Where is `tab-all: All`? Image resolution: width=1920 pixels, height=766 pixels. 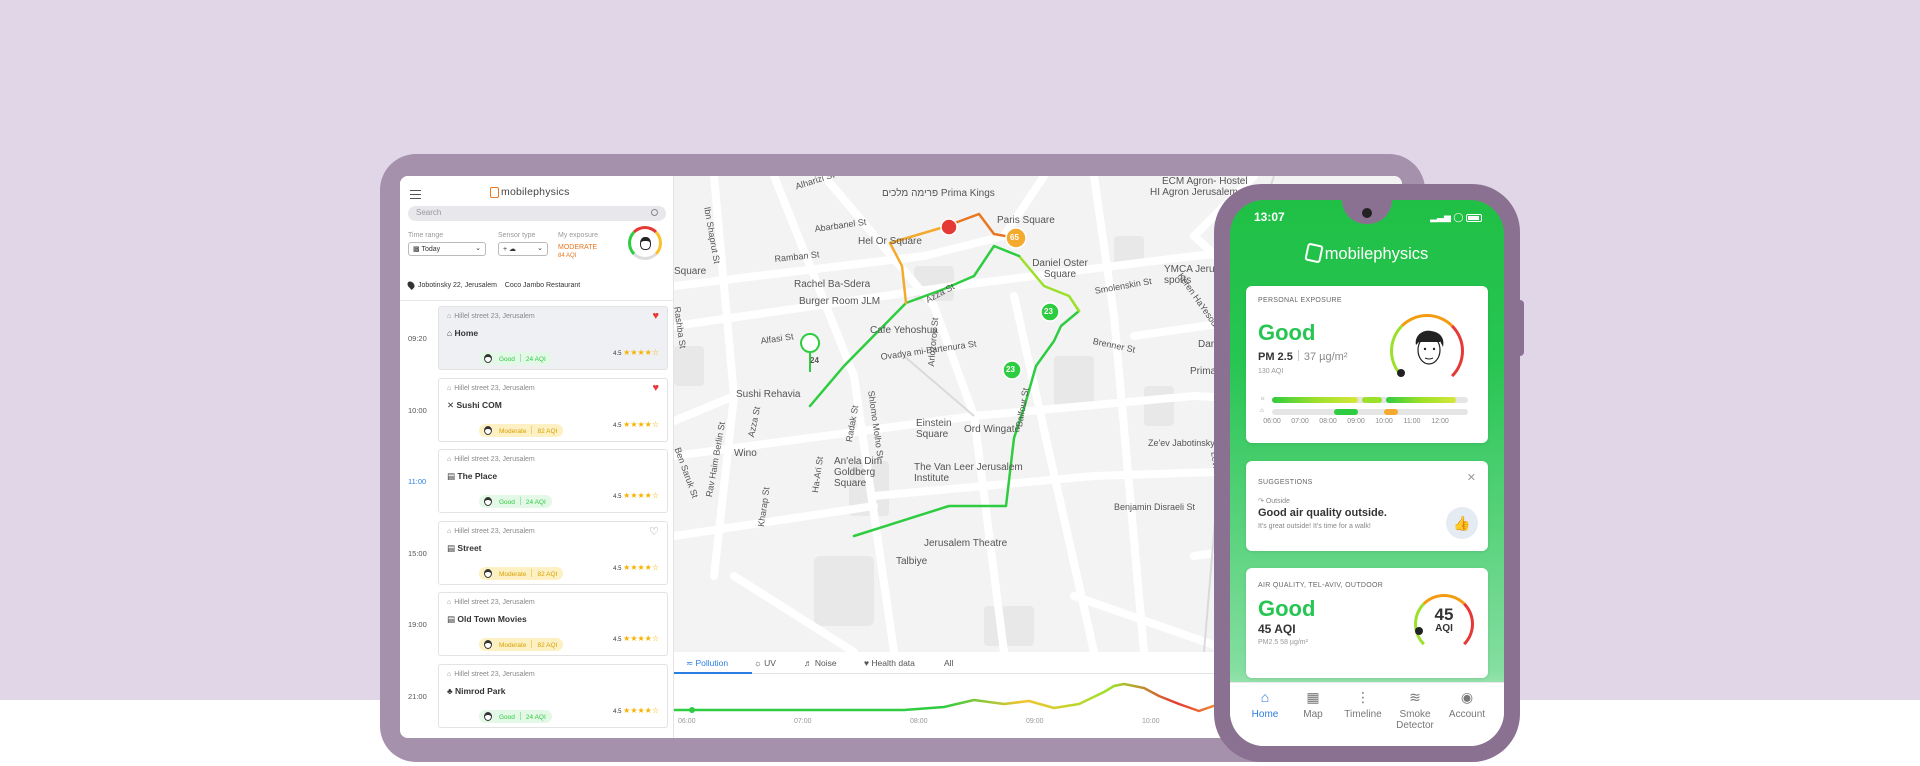 tab-all: All is located at coordinates (948, 663).